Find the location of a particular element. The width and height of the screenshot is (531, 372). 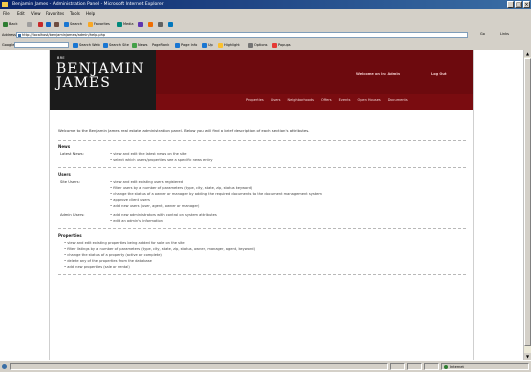

go-button: Go is located at coordinates (482, 34).